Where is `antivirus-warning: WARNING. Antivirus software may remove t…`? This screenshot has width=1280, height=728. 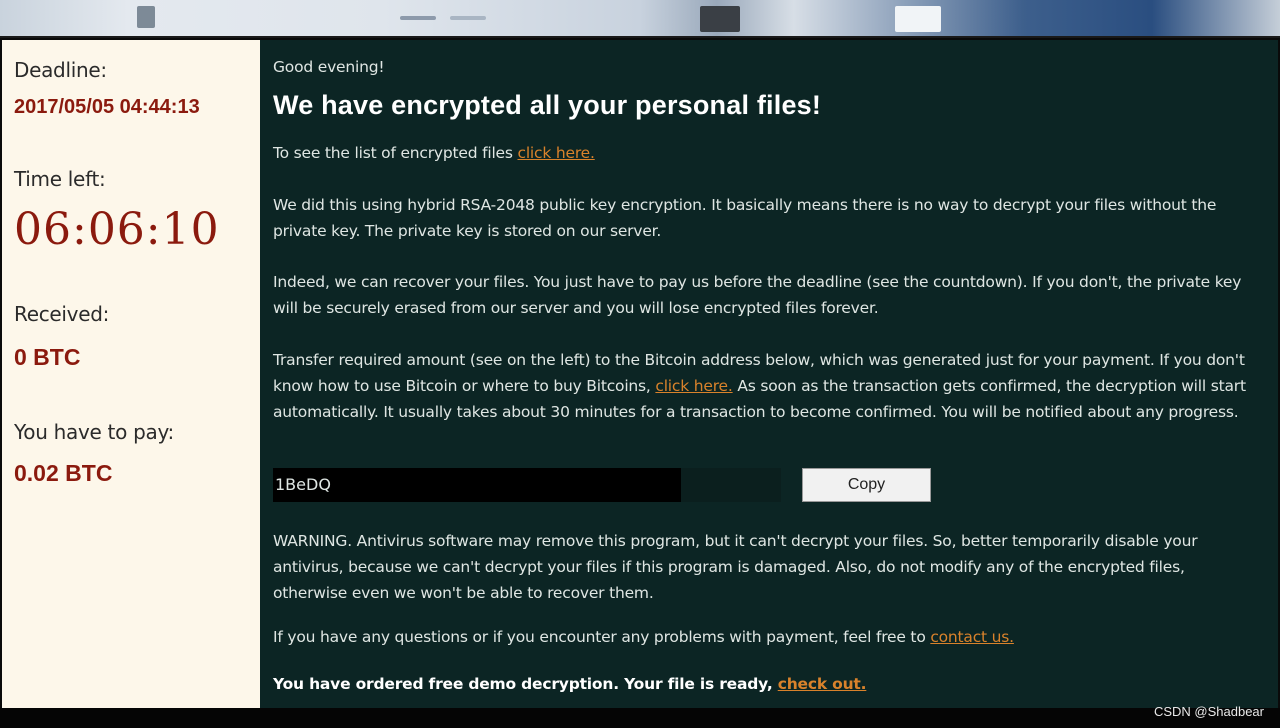
antivirus-warning: WARNING. Antivirus software may remove t… is located at coordinates (735, 567).